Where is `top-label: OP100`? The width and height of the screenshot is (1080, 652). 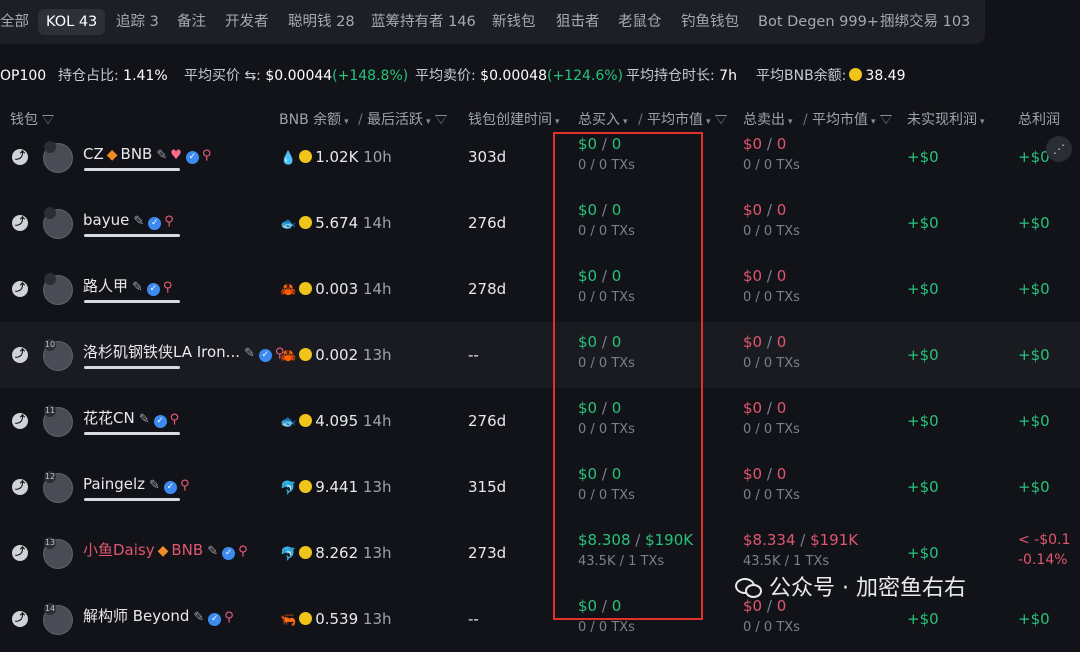 top-label: OP100 is located at coordinates (23, 76).